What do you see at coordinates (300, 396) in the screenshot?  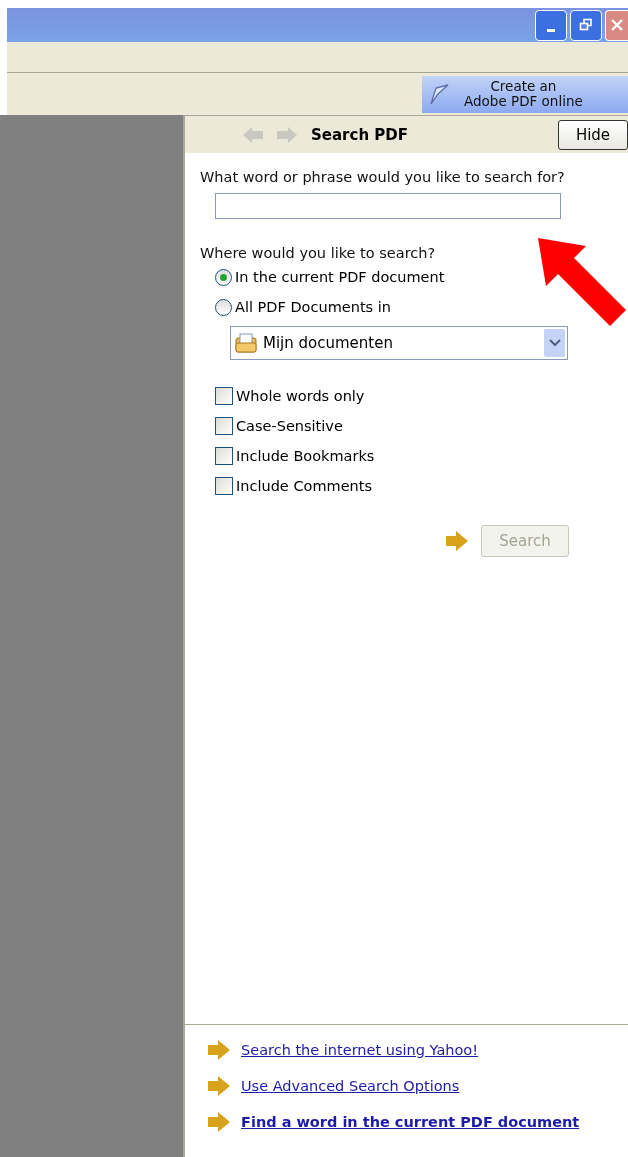 I see `checkbox-label: Whole words only` at bounding box center [300, 396].